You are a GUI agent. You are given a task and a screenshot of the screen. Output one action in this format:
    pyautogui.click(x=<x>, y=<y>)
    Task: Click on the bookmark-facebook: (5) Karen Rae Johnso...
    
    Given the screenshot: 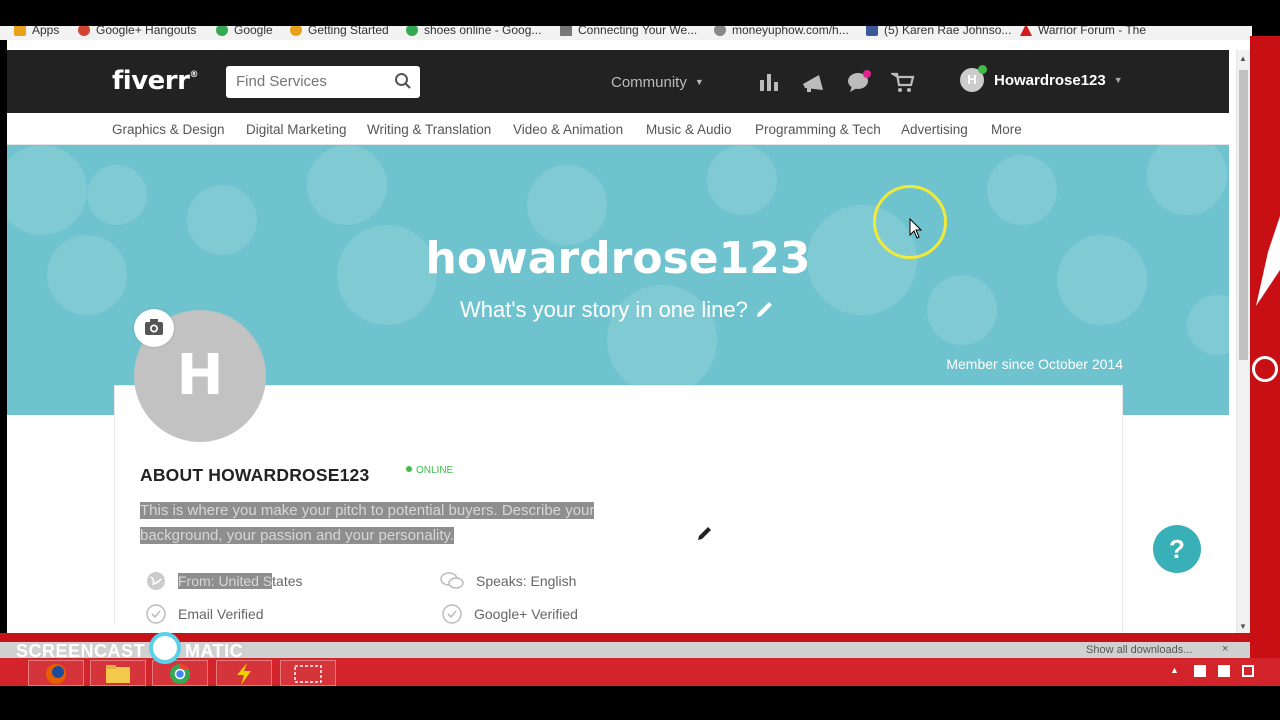 What is the action you would take?
    pyautogui.click(x=938, y=31)
    